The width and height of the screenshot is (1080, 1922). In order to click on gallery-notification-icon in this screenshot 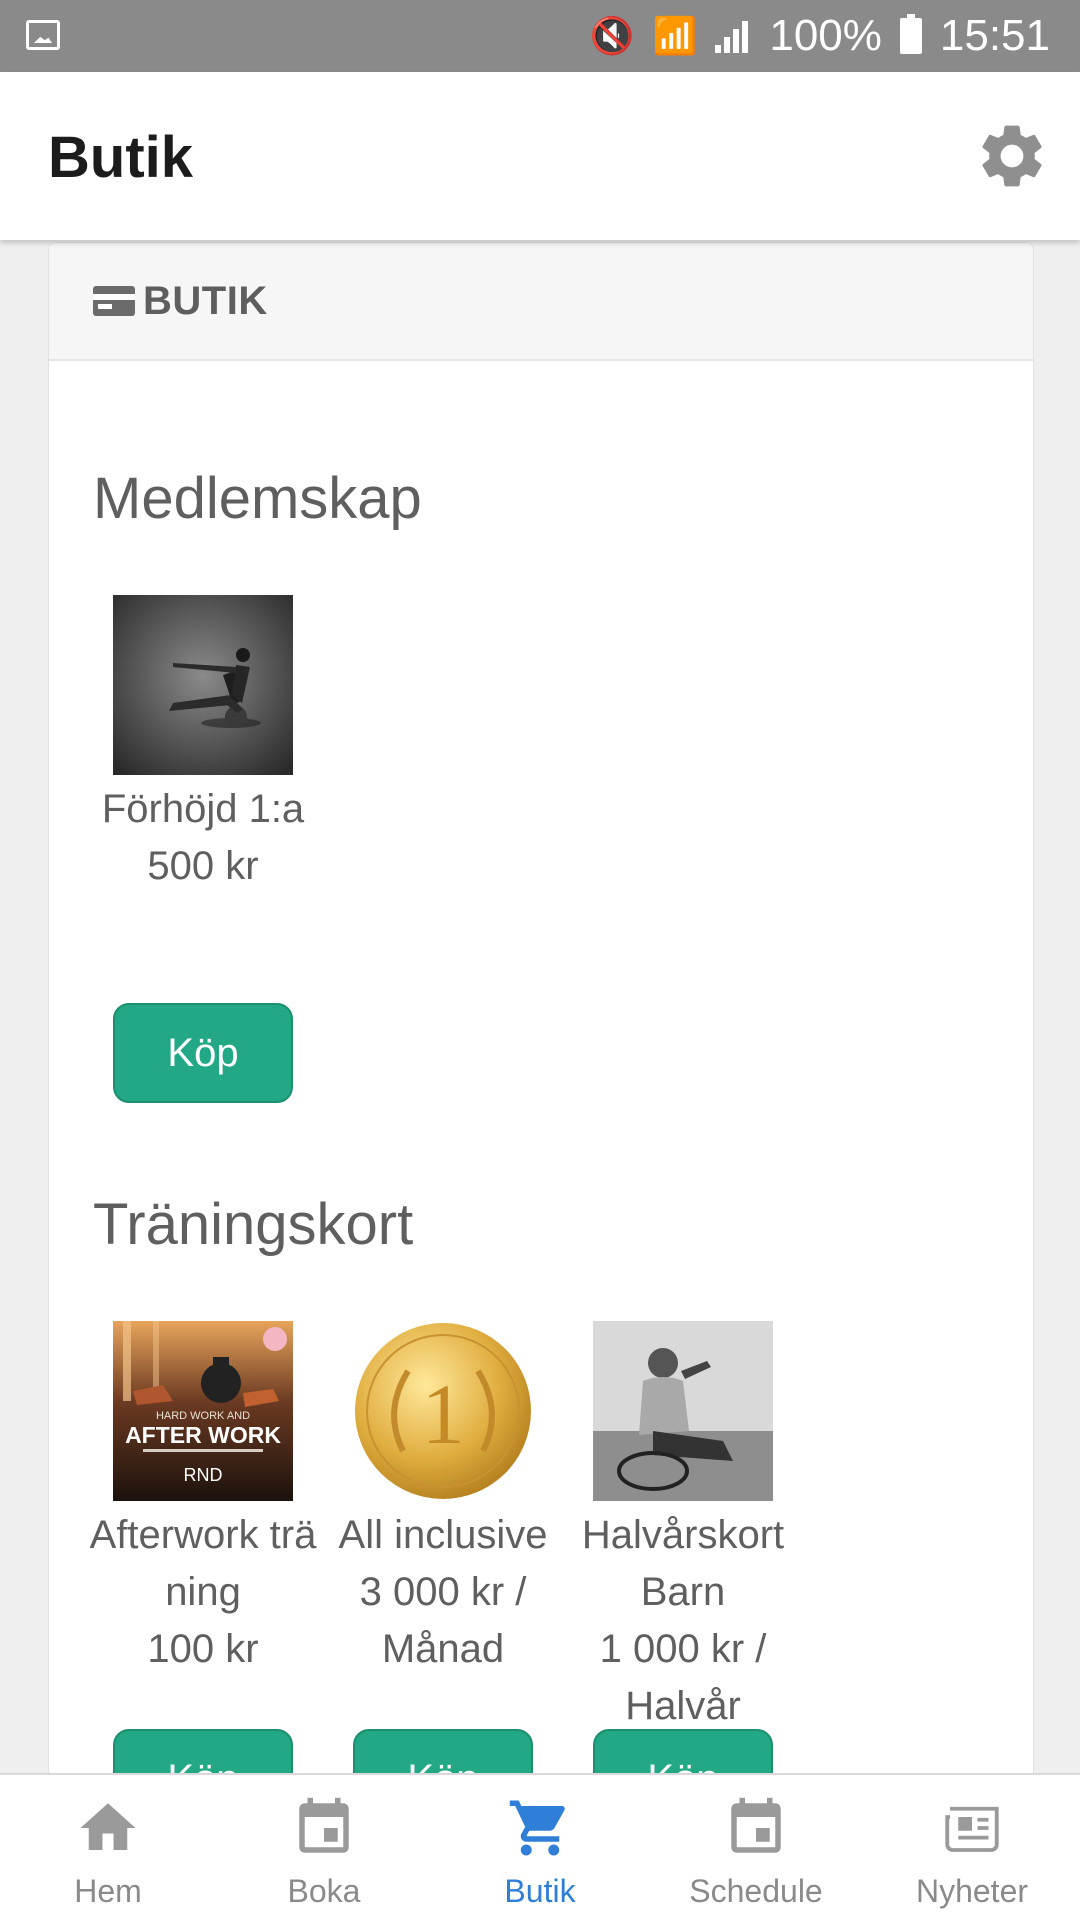, I will do `click(43, 35)`.